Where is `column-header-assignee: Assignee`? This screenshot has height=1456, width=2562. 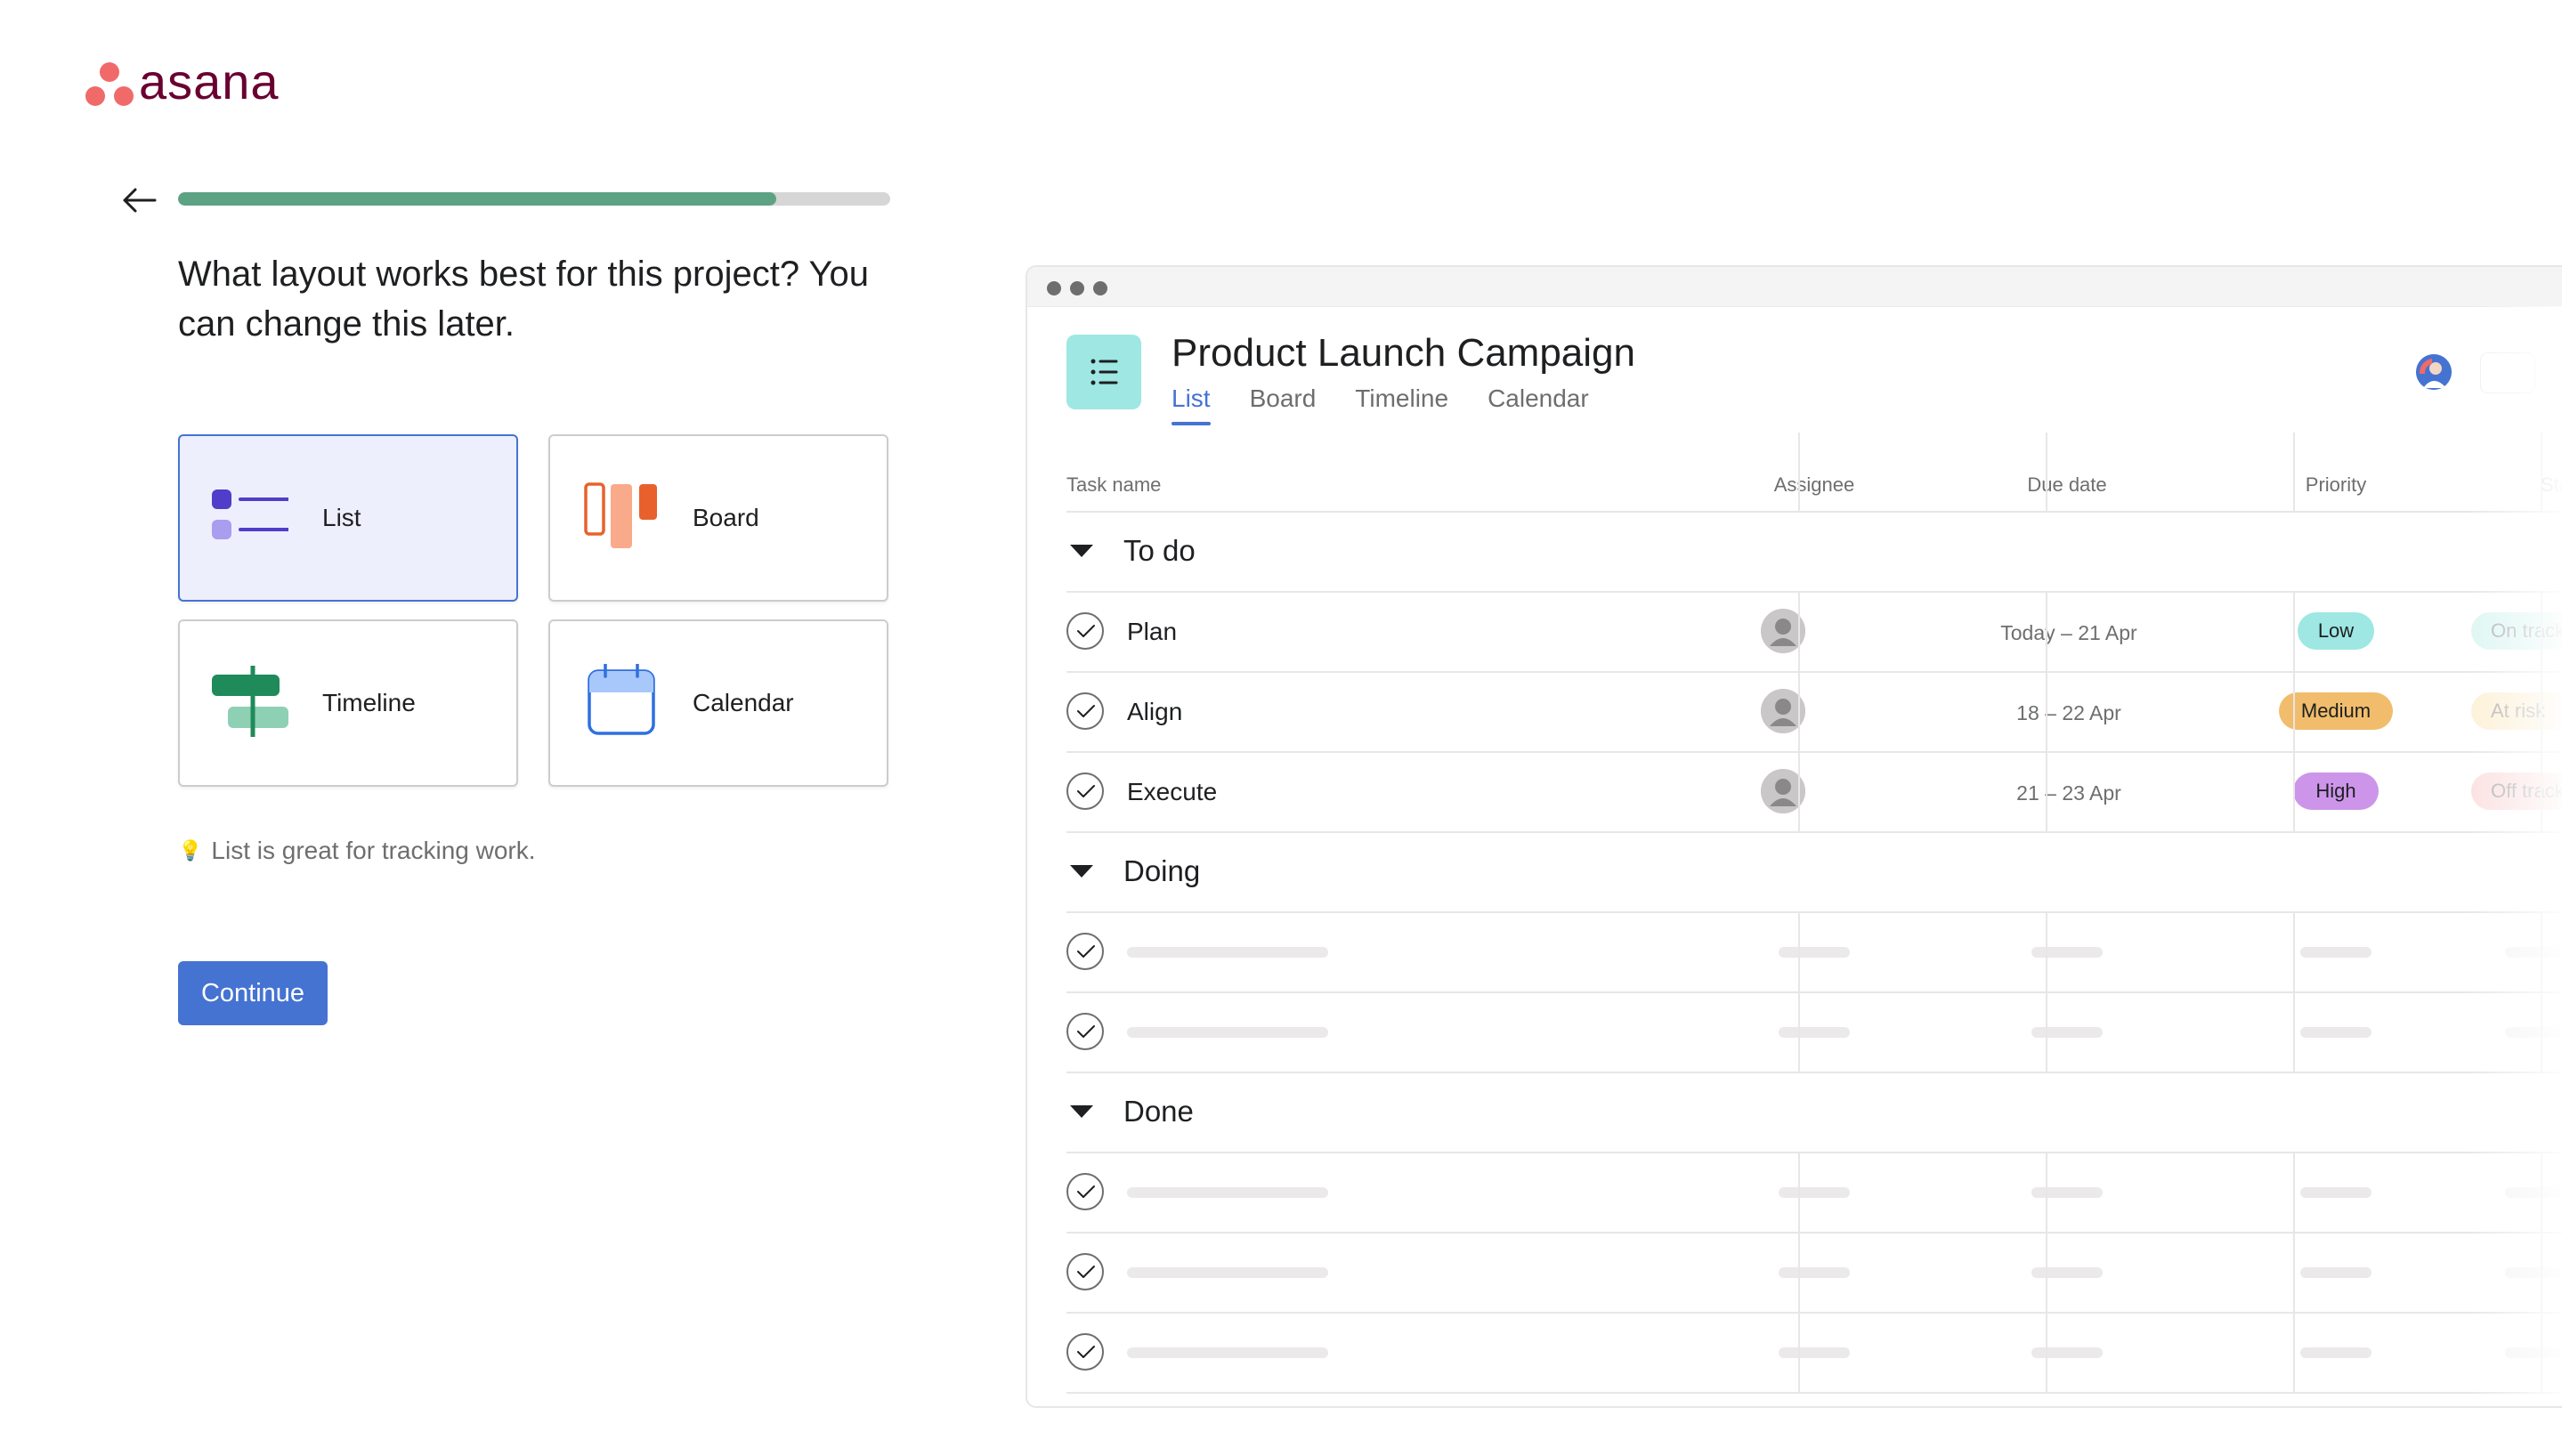
column-header-assignee: Assignee is located at coordinates (1814, 484).